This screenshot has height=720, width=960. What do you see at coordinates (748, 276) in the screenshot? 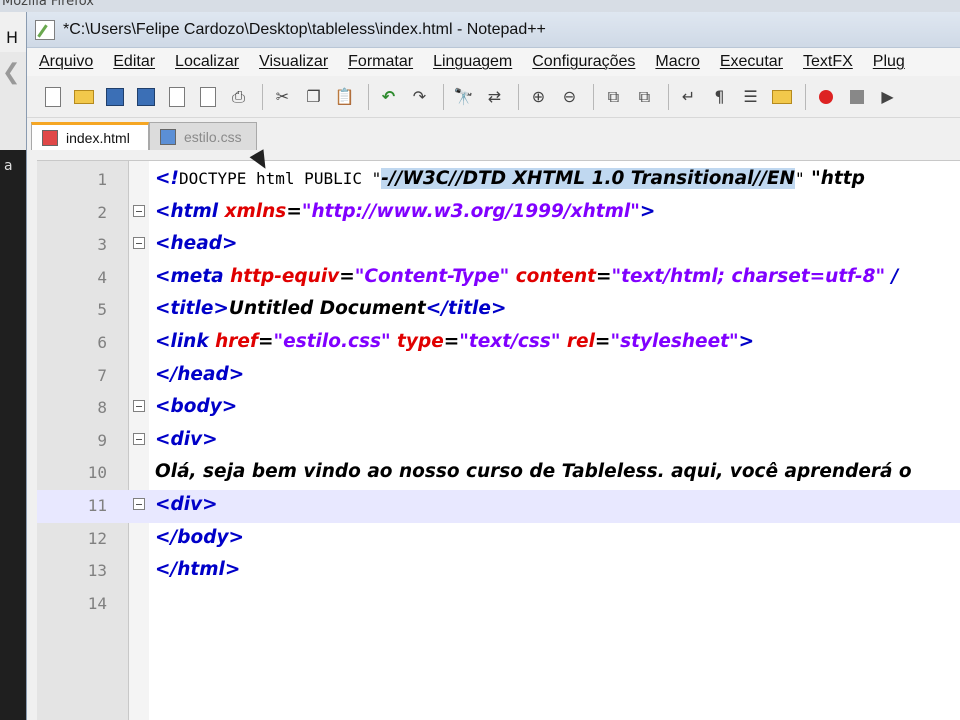
I see `attr-value: "text/html; charset=utf-8"` at bounding box center [748, 276].